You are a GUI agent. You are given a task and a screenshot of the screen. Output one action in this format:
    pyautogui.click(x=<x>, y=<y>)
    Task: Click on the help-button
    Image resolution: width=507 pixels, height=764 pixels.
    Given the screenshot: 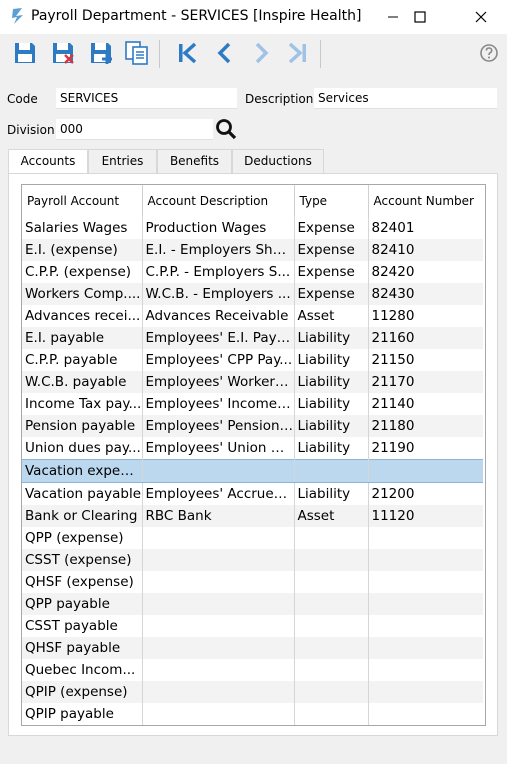 What is the action you would take?
    pyautogui.click(x=489, y=53)
    